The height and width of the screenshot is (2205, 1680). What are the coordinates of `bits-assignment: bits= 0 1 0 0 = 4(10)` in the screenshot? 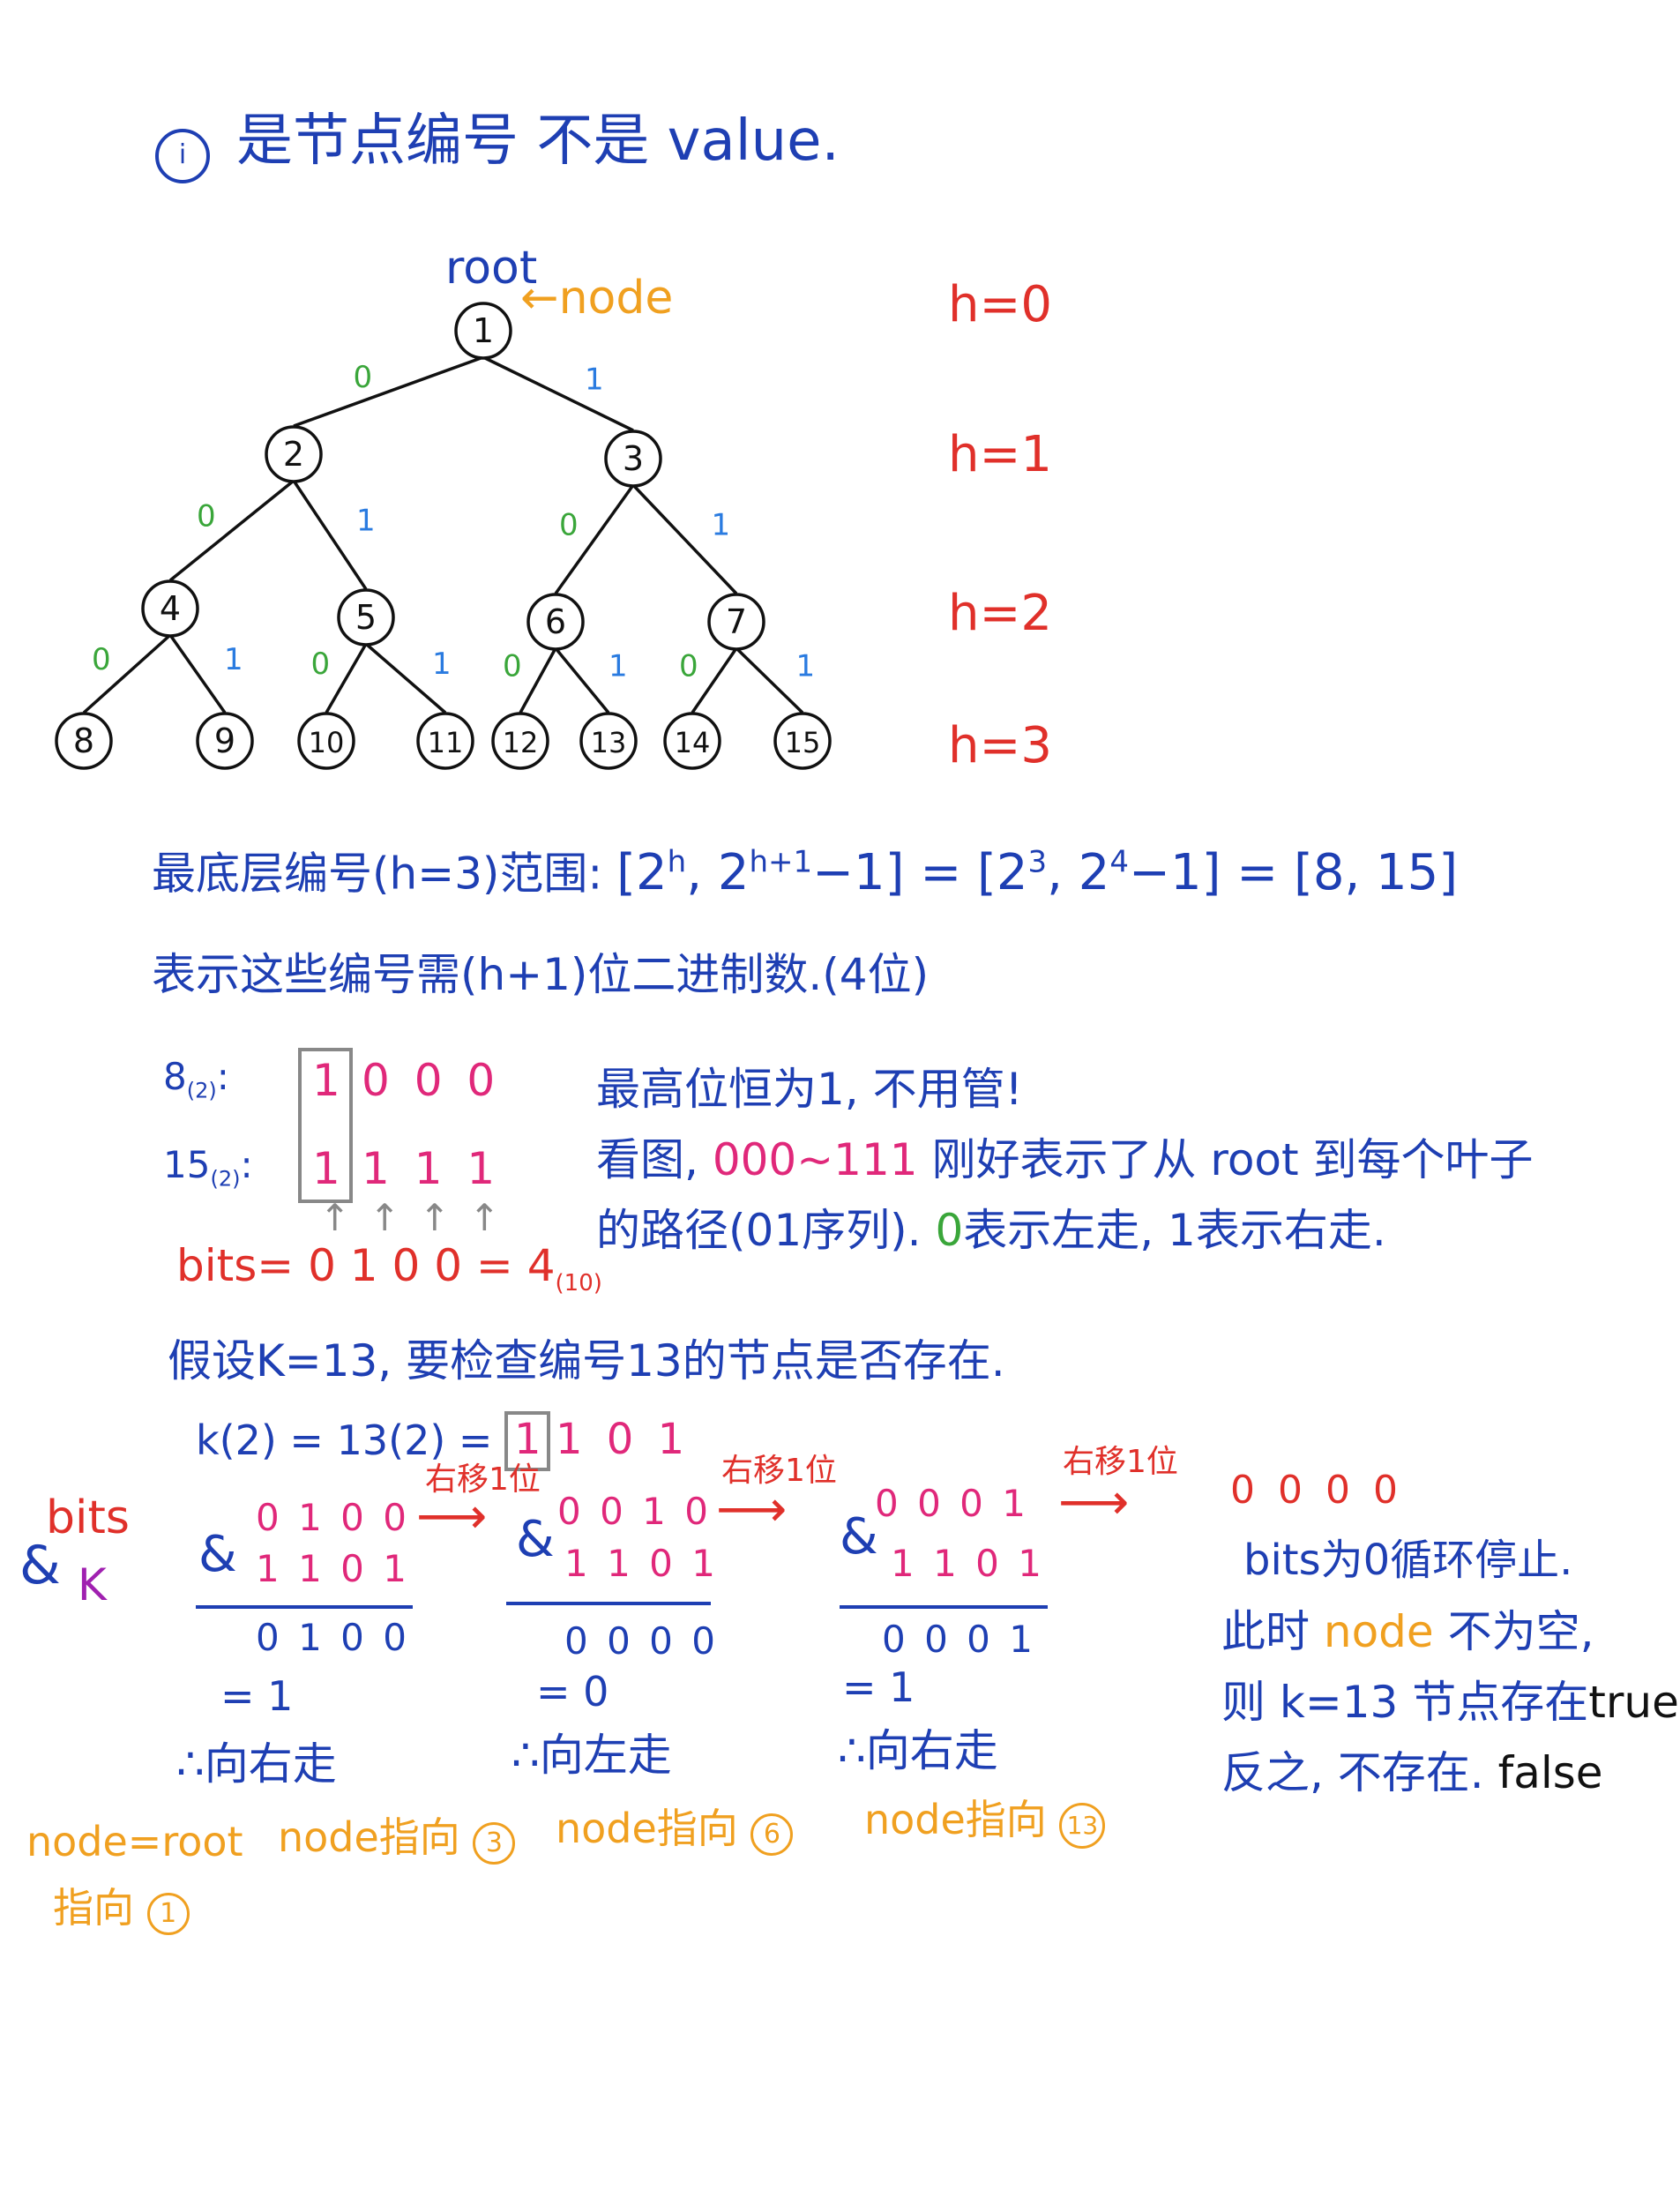 It's located at (389, 1268).